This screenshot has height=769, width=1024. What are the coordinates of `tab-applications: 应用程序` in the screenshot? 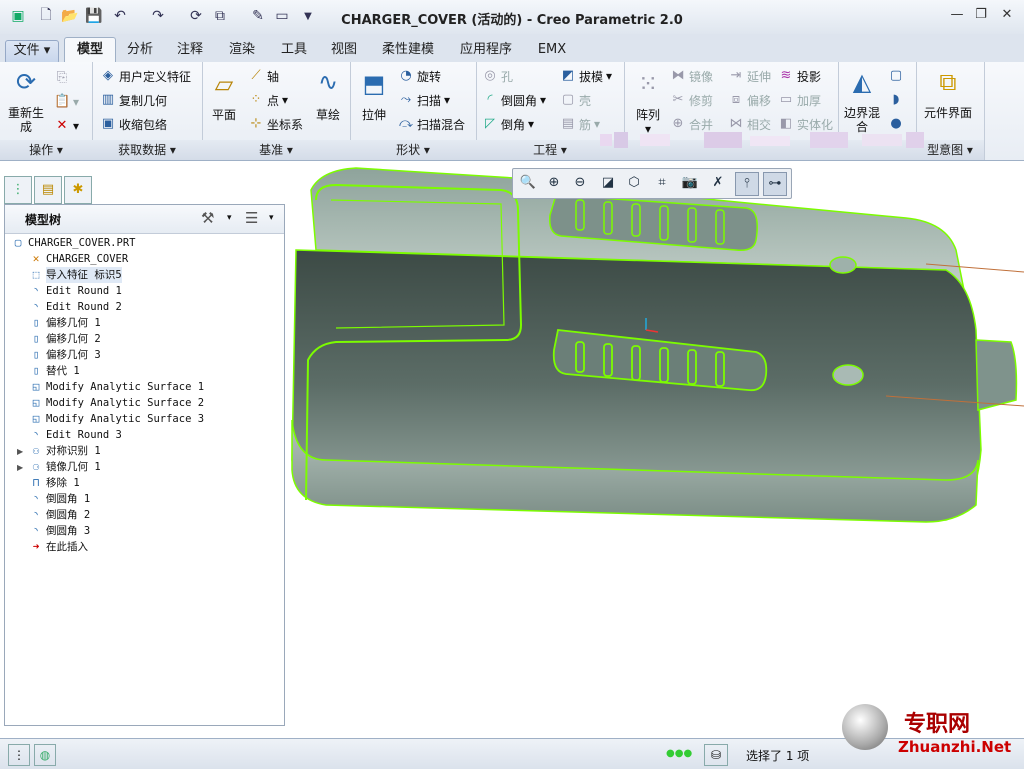 It's located at (486, 51).